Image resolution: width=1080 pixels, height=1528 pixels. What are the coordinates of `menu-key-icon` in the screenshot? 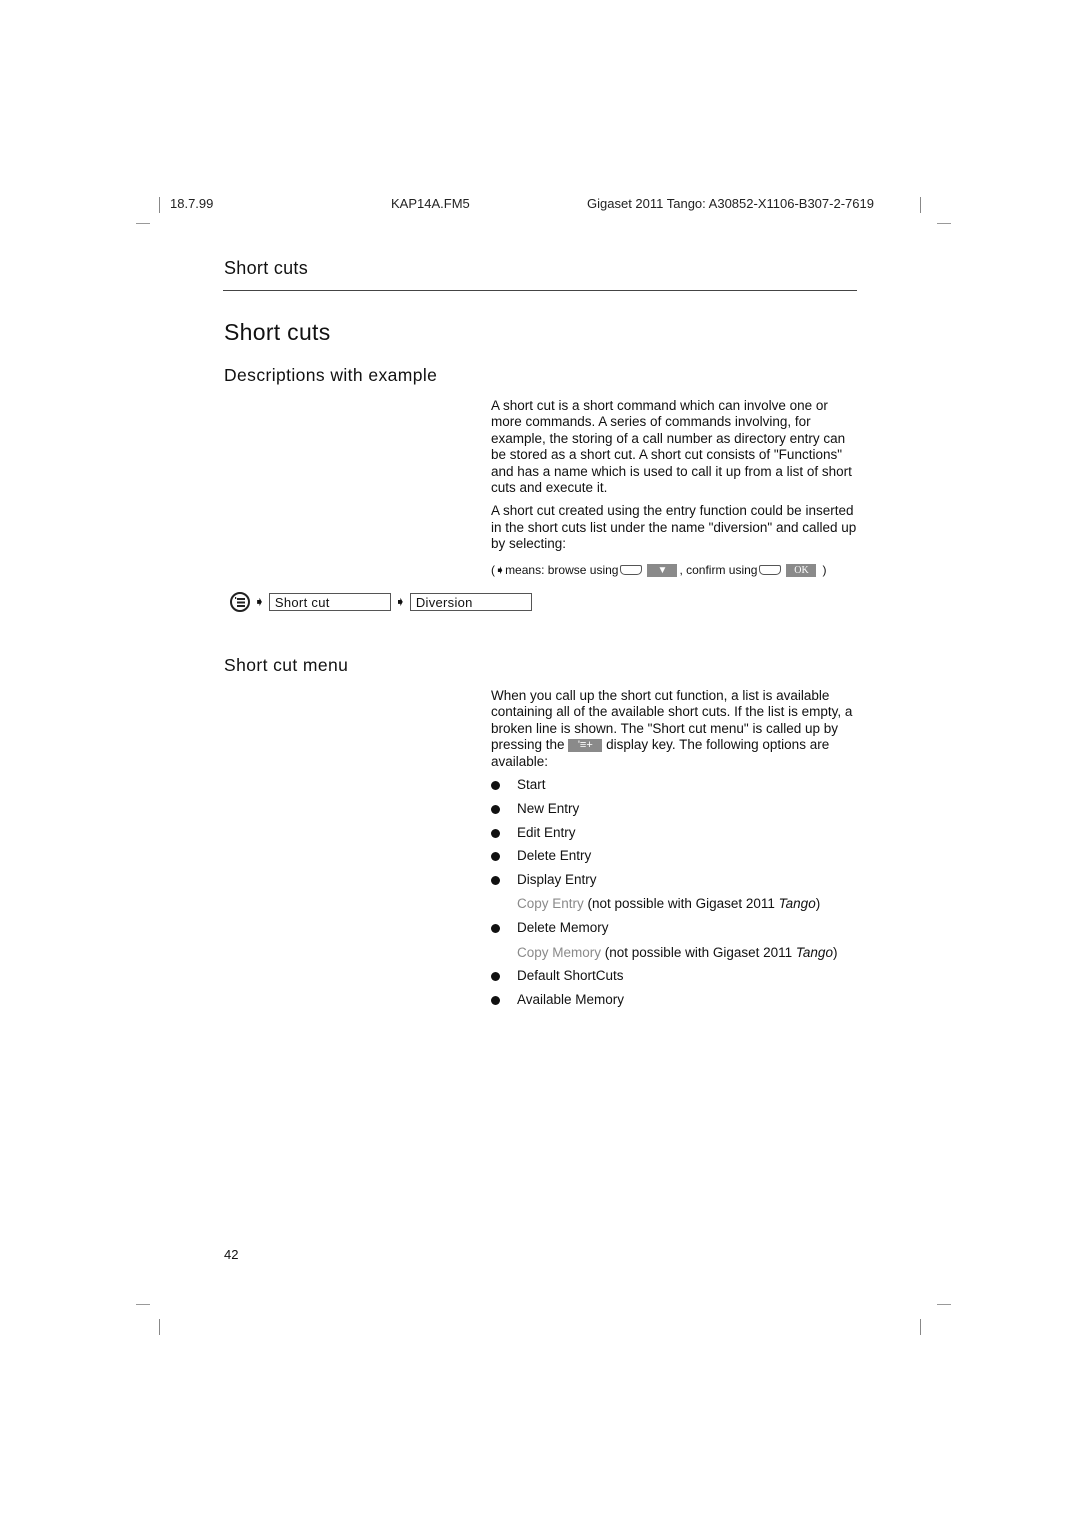 It's located at (240, 602).